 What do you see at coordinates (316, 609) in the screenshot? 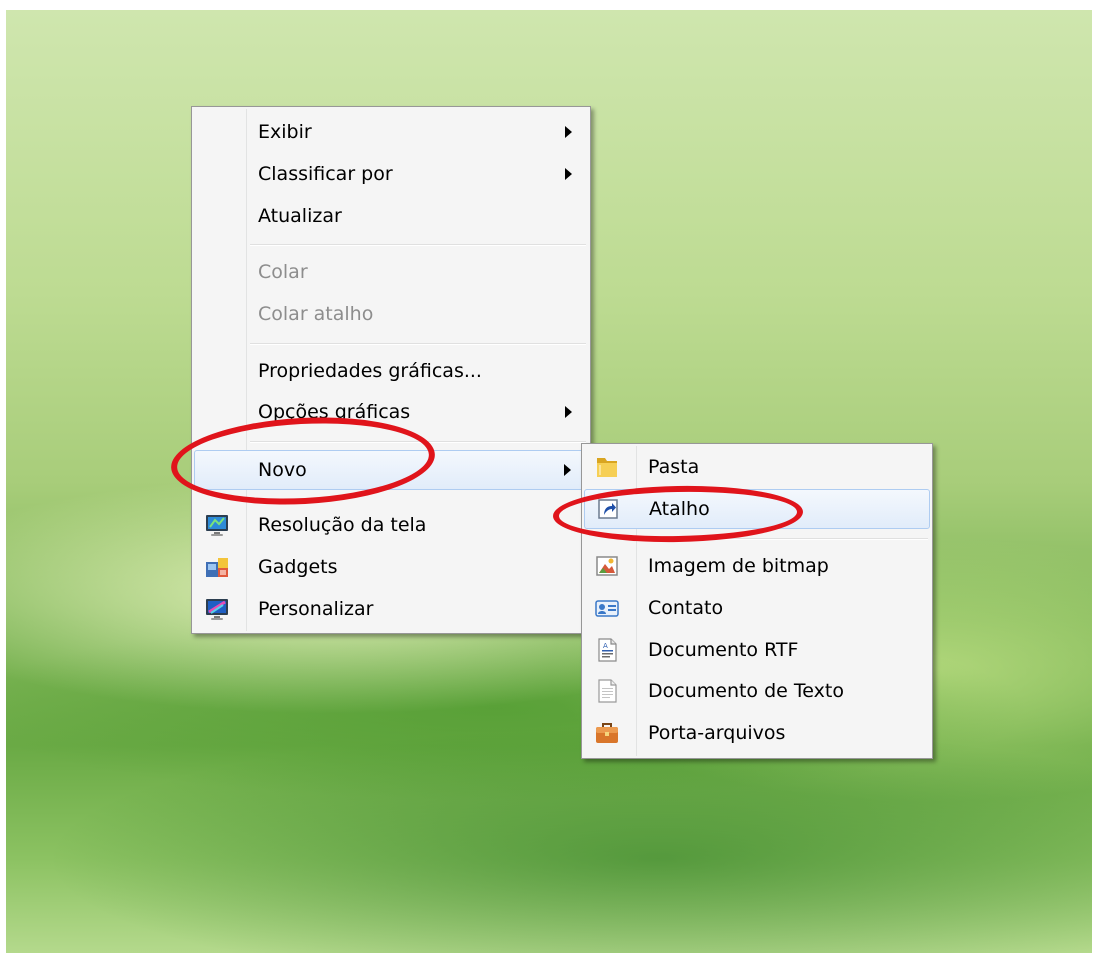
I see `menu-item-label: Personalizar` at bounding box center [316, 609].